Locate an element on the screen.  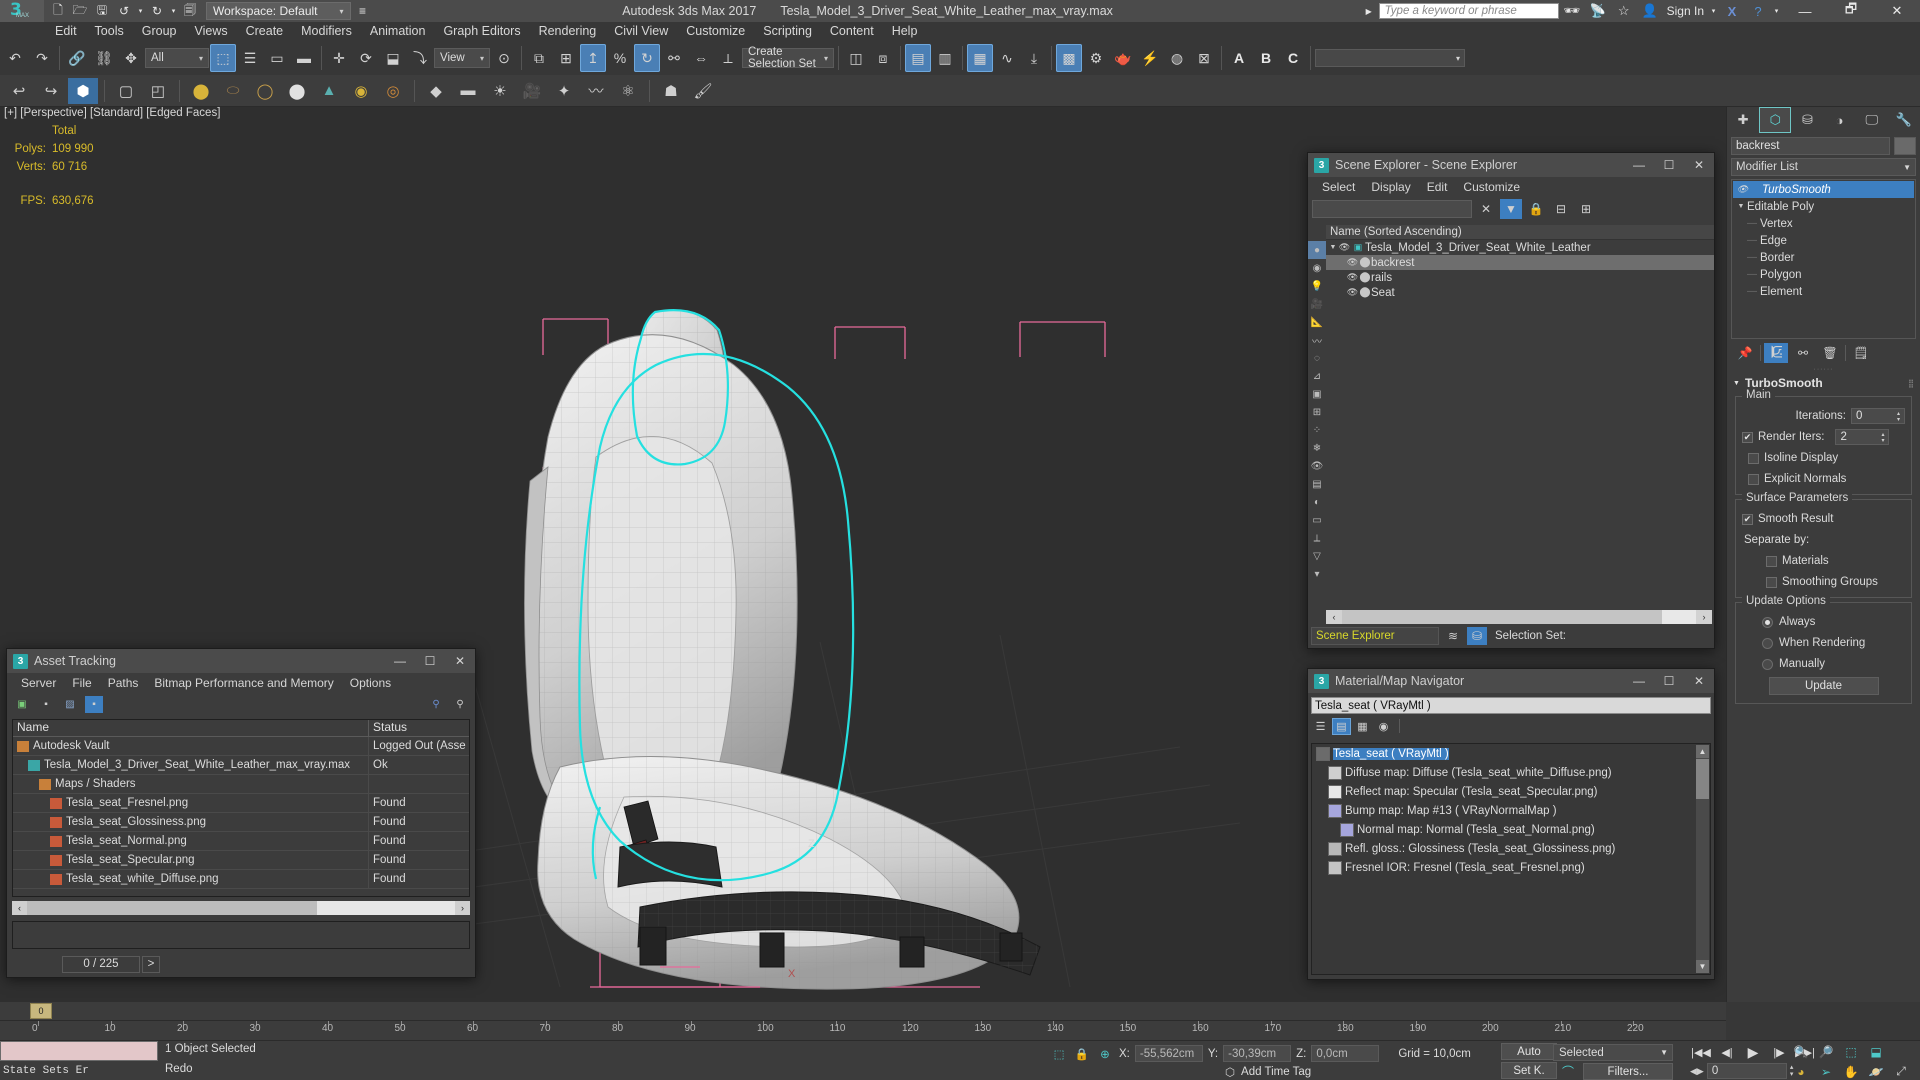
window-close-button: ✕ is located at coordinates (1897, 11).